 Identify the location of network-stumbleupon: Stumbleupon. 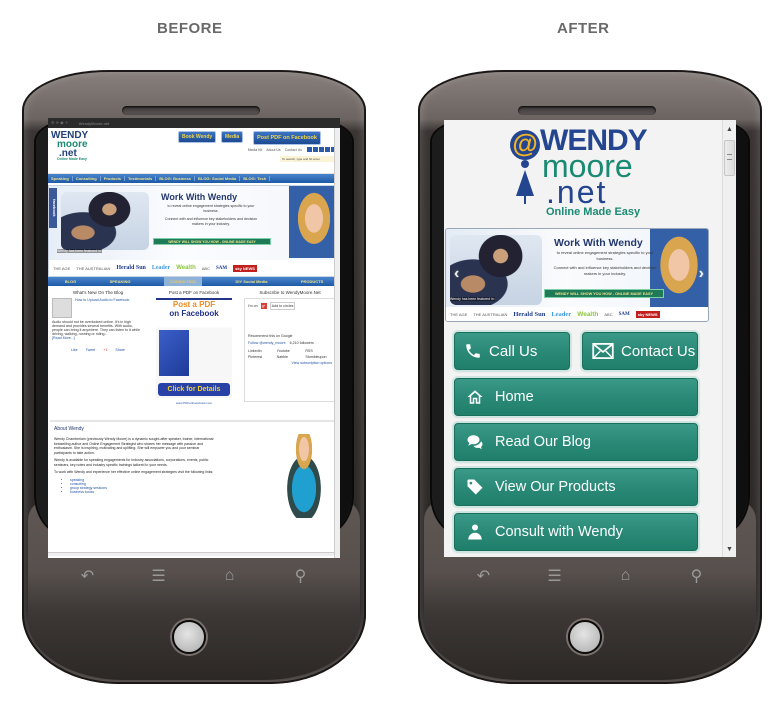
(318, 357).